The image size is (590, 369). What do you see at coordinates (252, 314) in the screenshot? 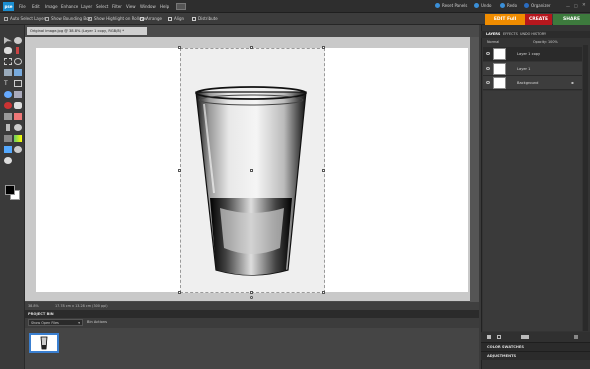
I see `project-bin-header: PROJECT BIN` at bounding box center [252, 314].